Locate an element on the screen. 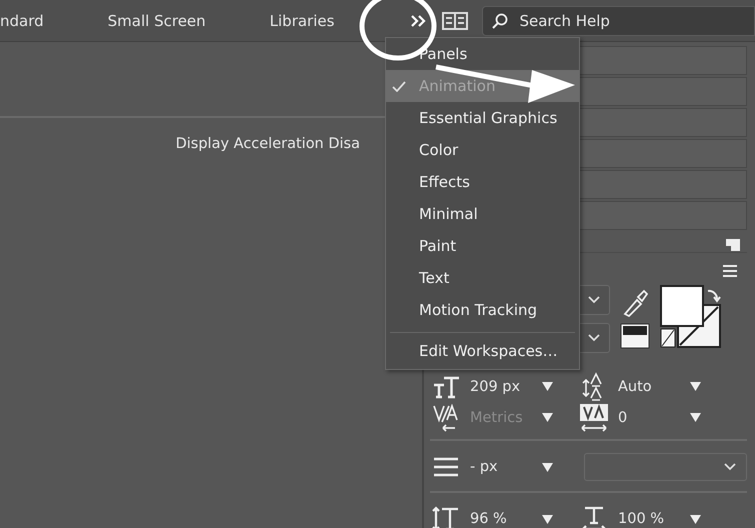 This screenshot has width=755, height=528. character-value: 209 px is located at coordinates (501, 386).